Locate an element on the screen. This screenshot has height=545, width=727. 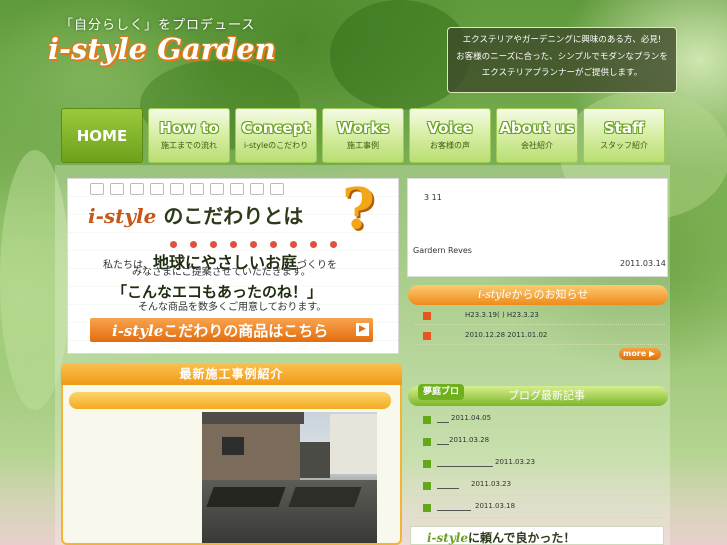
works-heading: 最新施工事例紹介 is located at coordinates (231, 374).